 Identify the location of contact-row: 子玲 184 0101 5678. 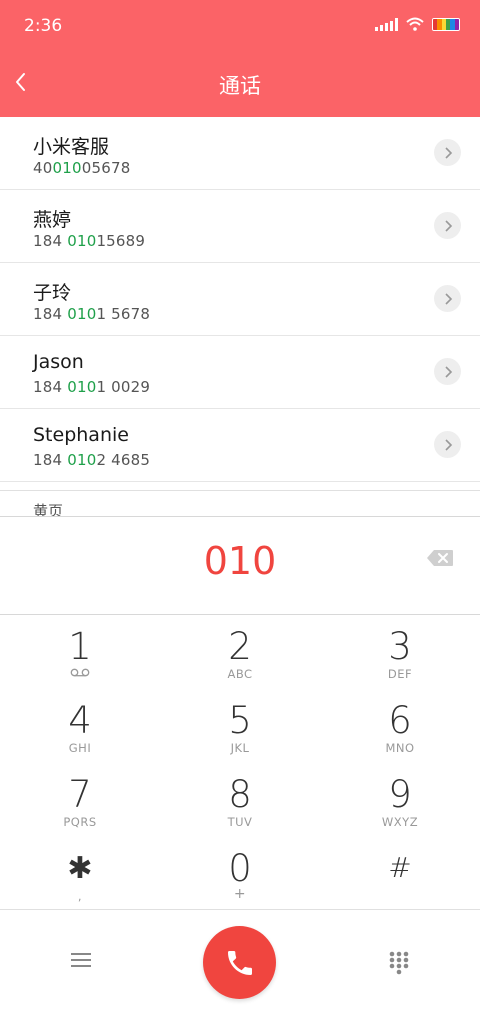
(240, 299).